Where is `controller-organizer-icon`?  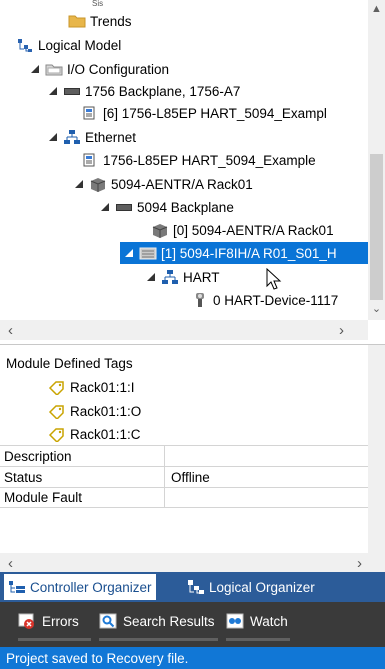
controller-organizer-icon is located at coordinates (17, 587).